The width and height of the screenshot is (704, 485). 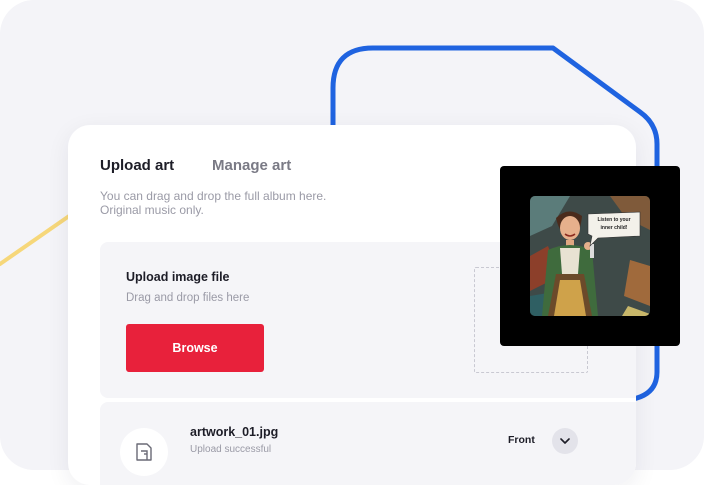 I want to click on file-name: artwork_01.jpg, so click(x=234, y=432).